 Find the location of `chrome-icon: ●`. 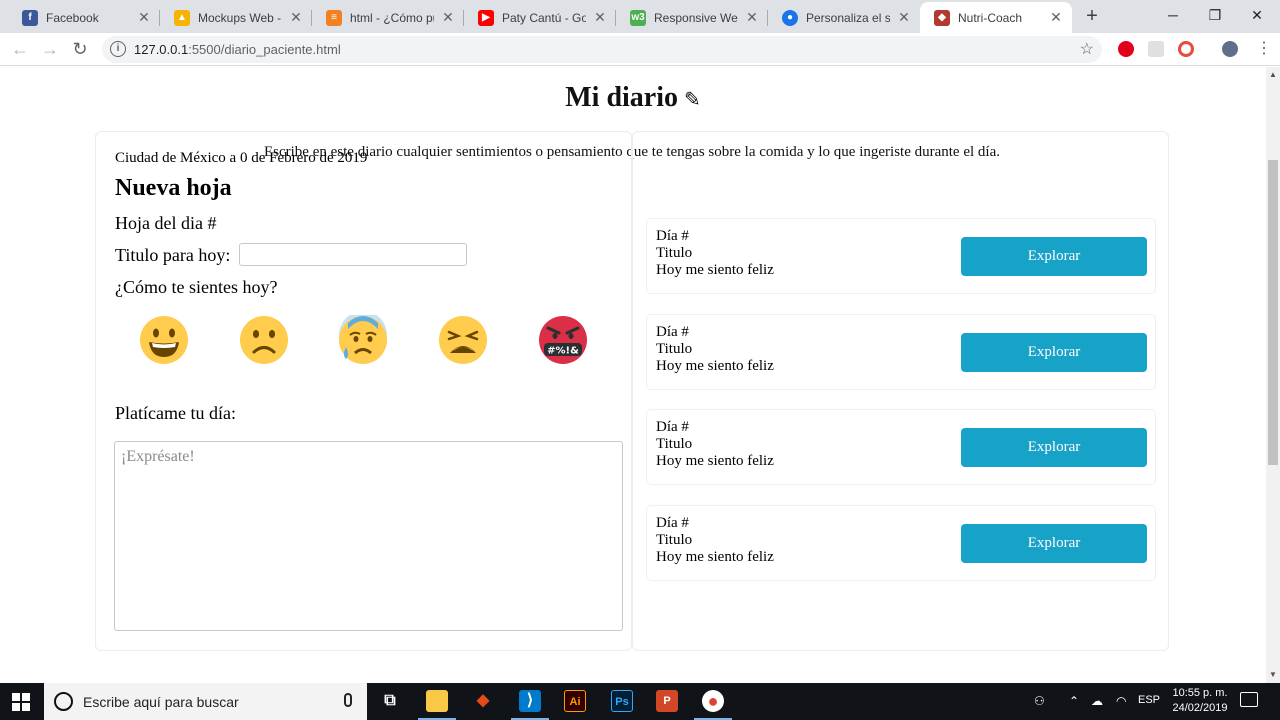

chrome-icon: ● is located at coordinates (713, 705).